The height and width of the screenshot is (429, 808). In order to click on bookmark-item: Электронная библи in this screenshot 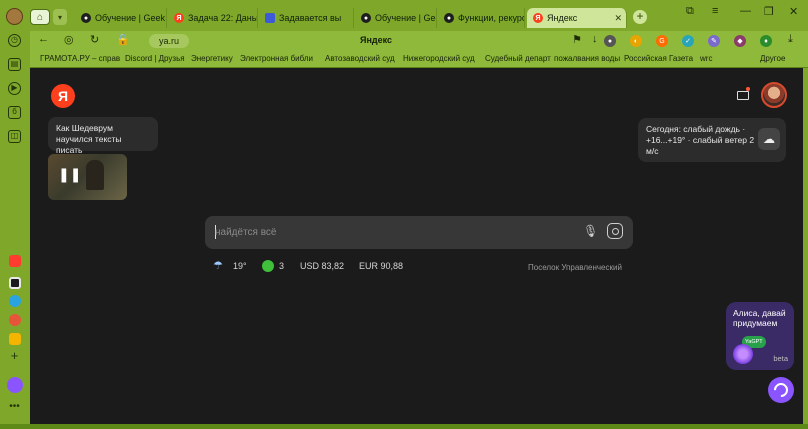, I will do `click(276, 58)`.